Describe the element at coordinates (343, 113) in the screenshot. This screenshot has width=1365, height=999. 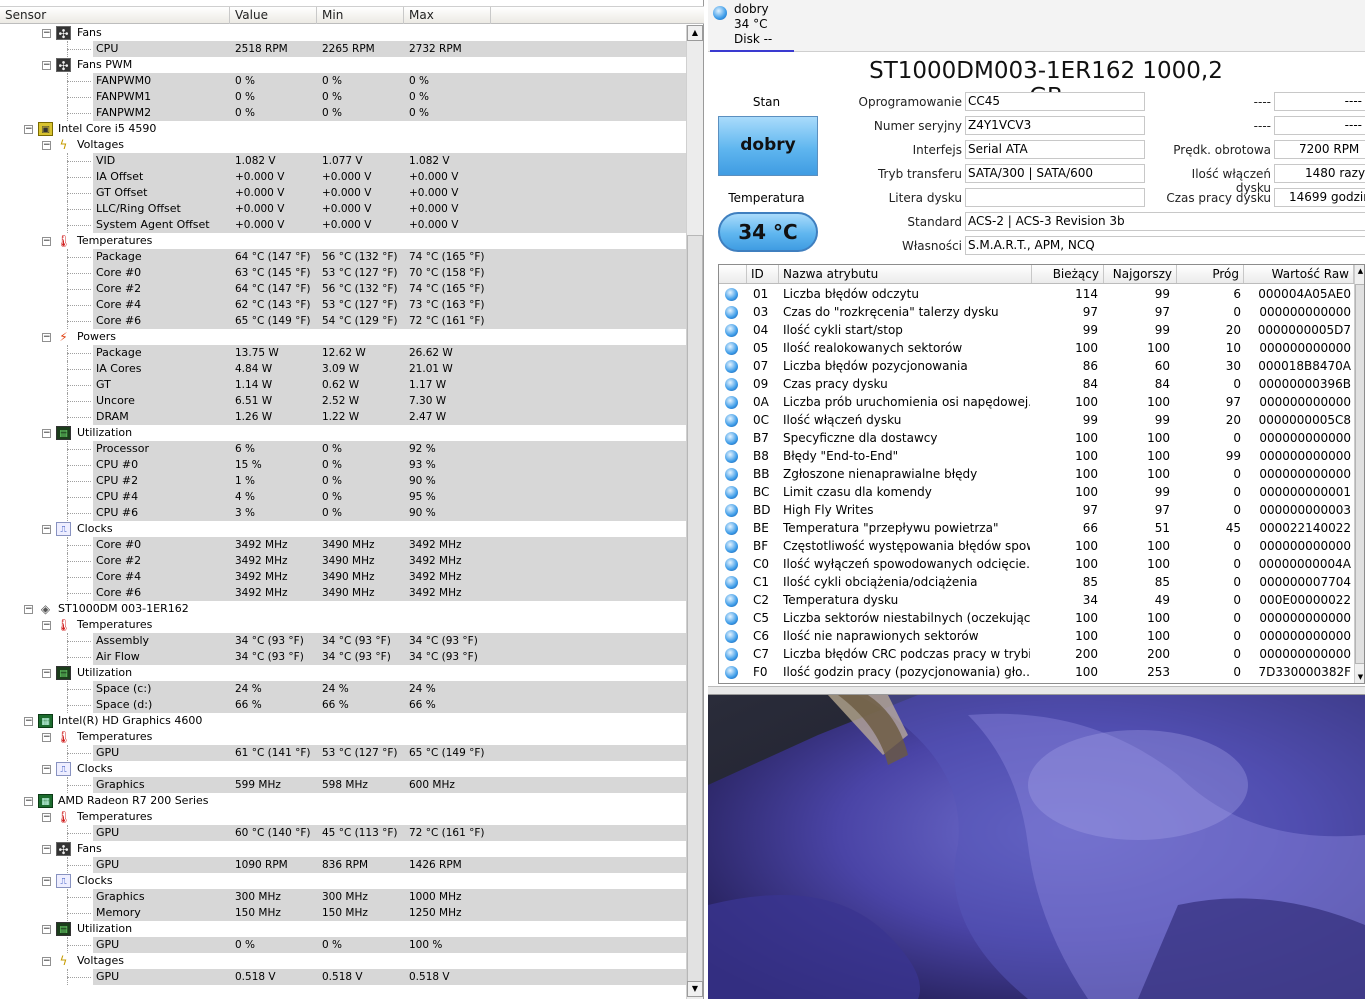
I see `sensor-row: FANPWM2 0 % 0 % 0 %` at that location.